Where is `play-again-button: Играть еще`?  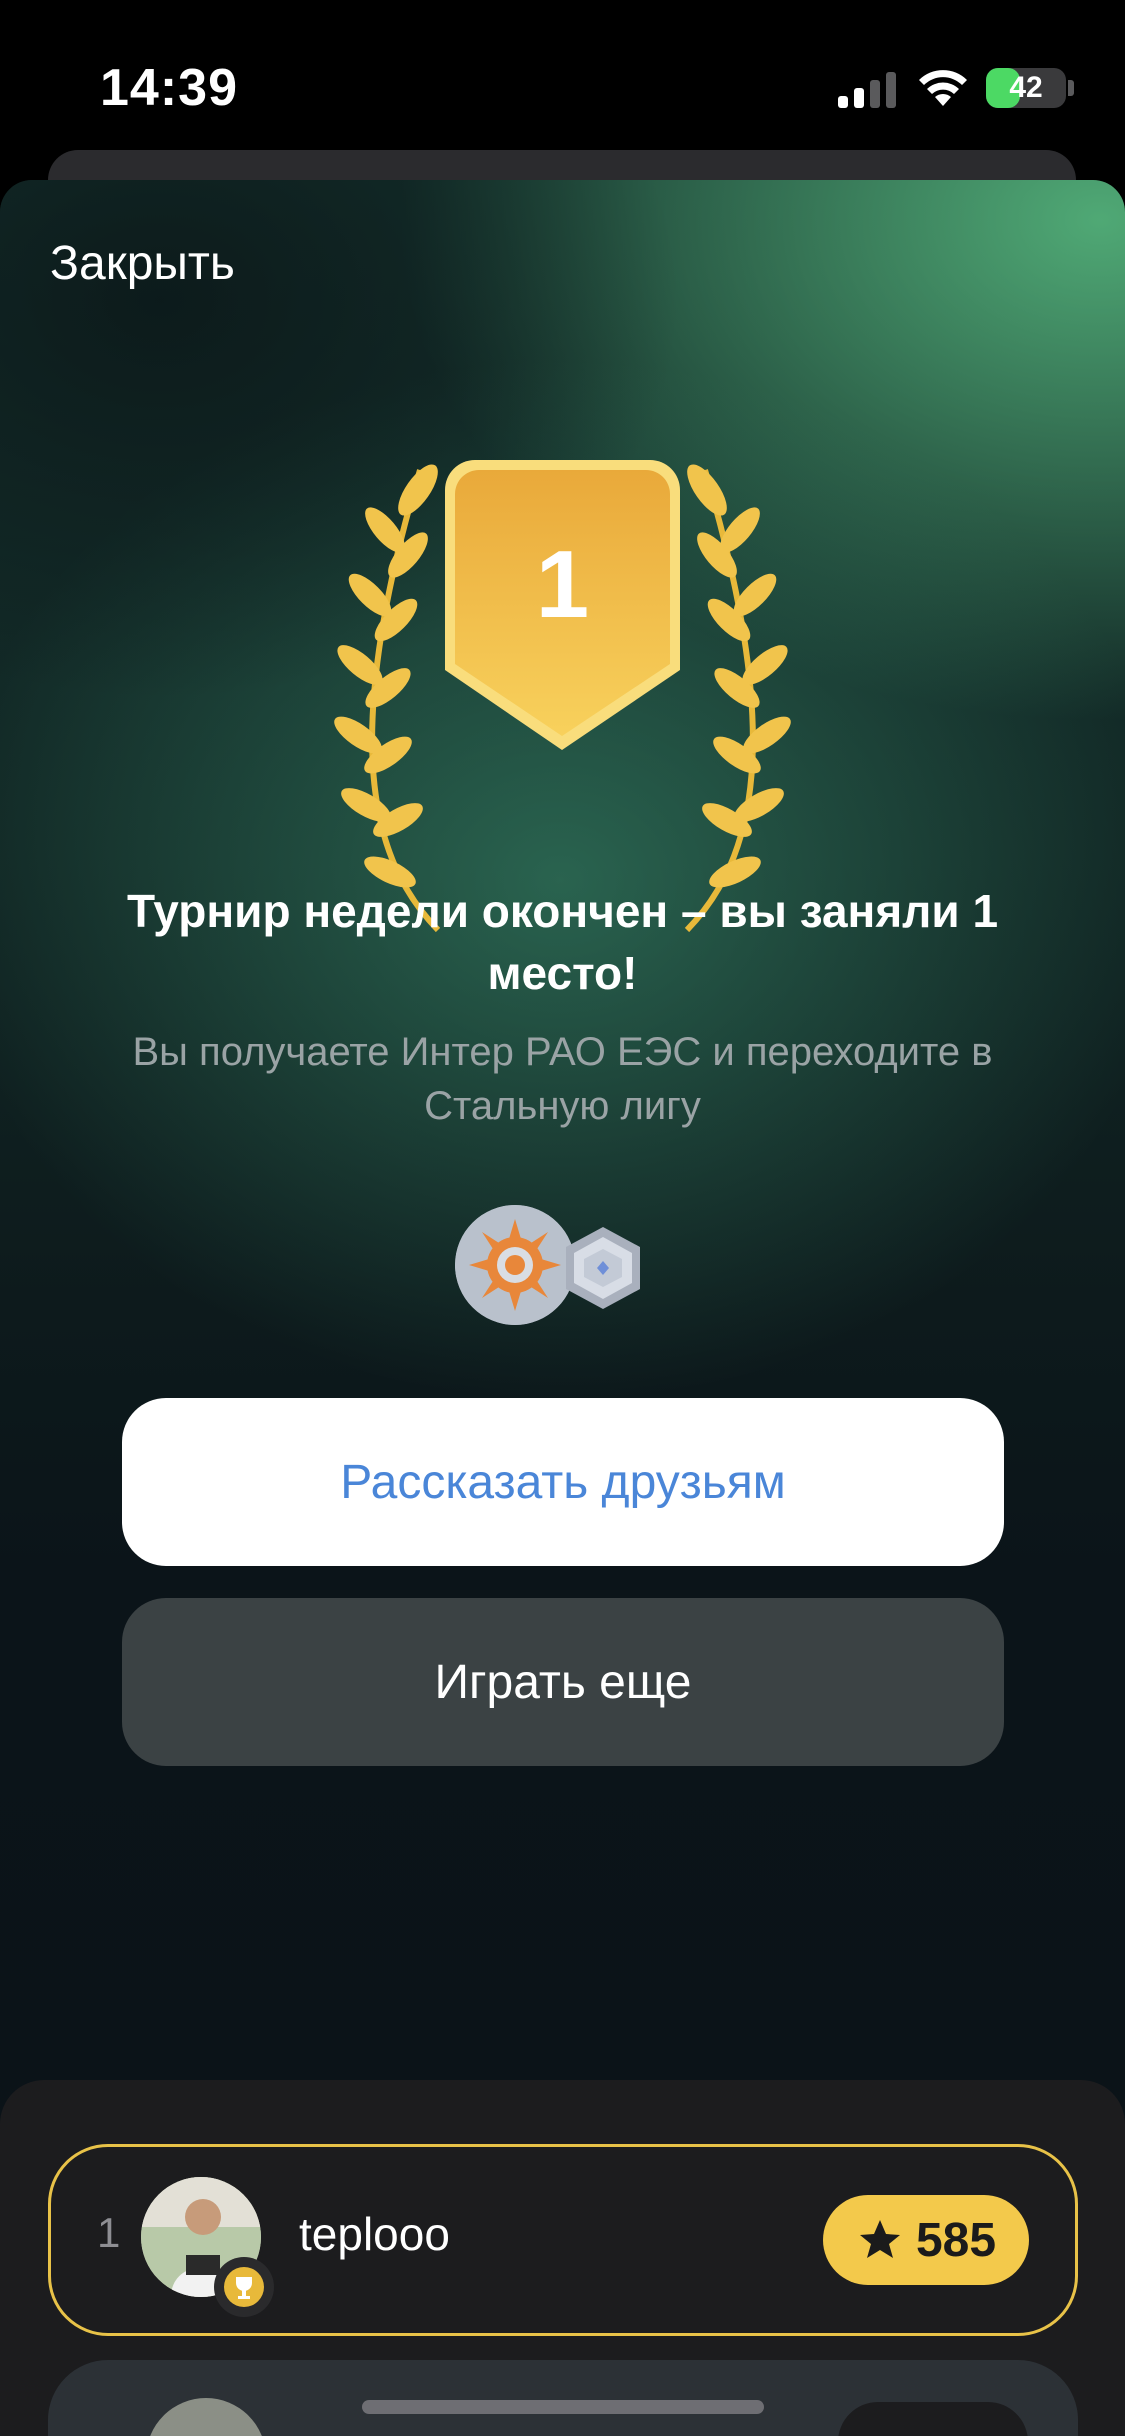
play-again-button: Играть еще is located at coordinates (563, 1682).